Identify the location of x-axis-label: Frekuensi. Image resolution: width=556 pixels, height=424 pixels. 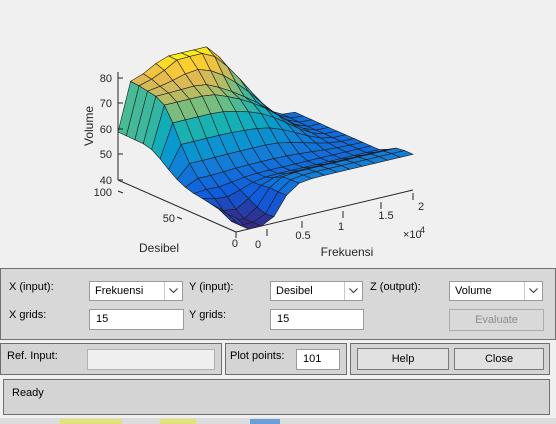
(347, 252).